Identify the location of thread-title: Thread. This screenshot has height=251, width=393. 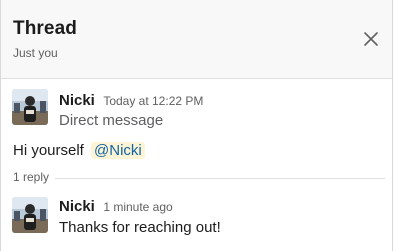
(45, 28).